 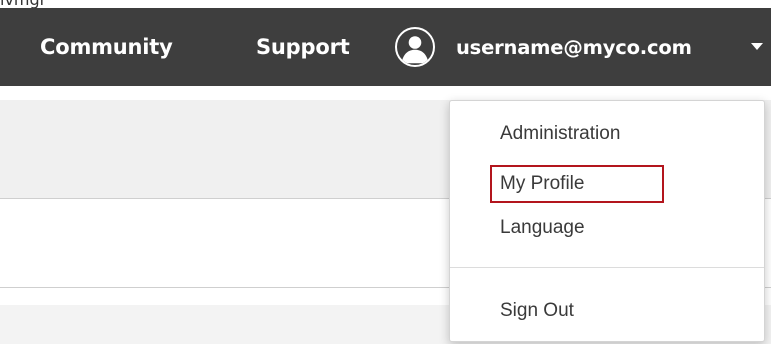 I want to click on nav-link-community: Community, so click(x=106, y=47).